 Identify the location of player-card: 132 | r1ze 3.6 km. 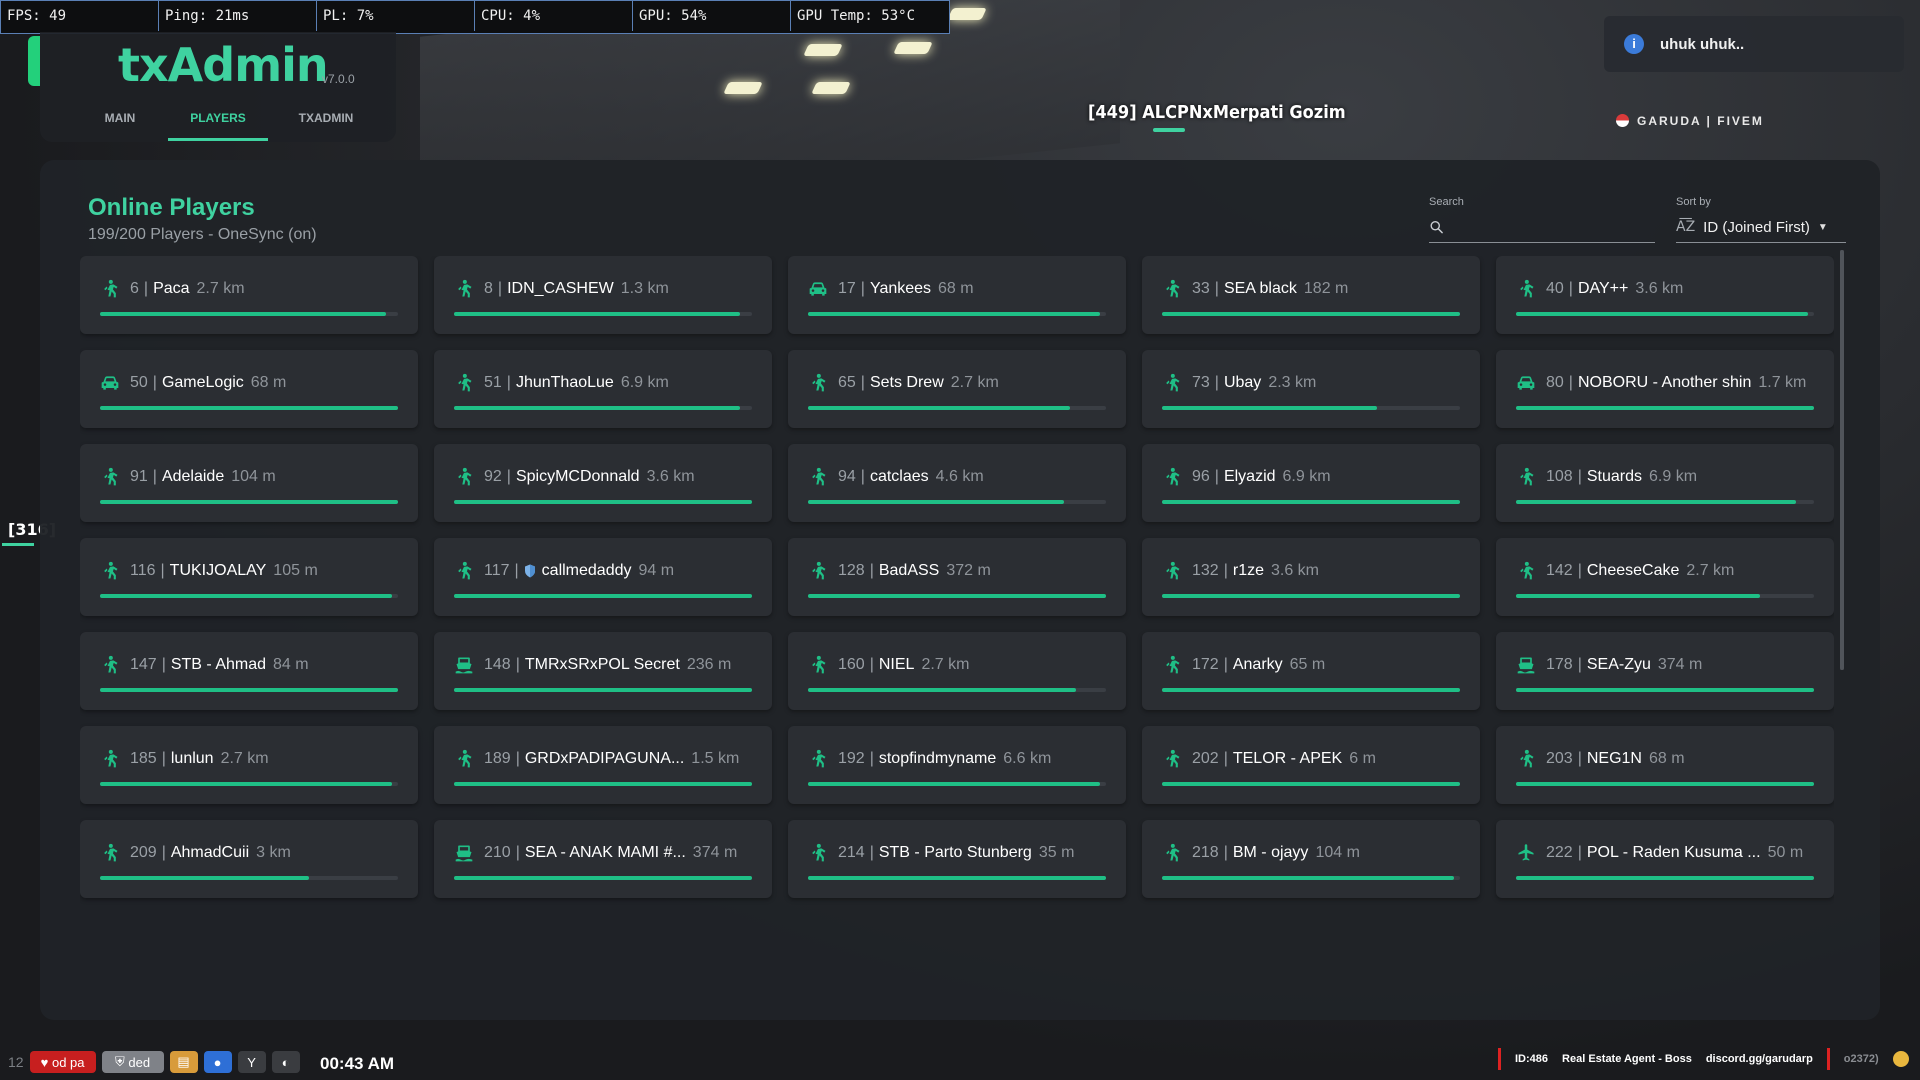
(1311, 577).